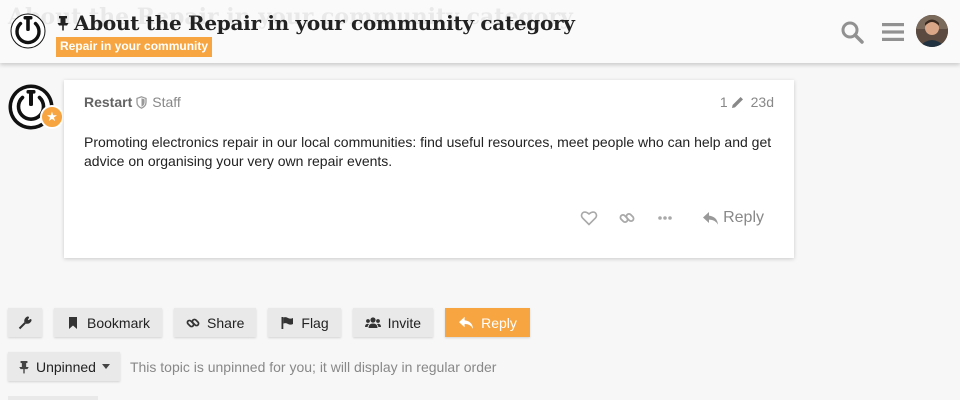 This screenshot has width=960, height=400. I want to click on share-button: Share, so click(215, 322).